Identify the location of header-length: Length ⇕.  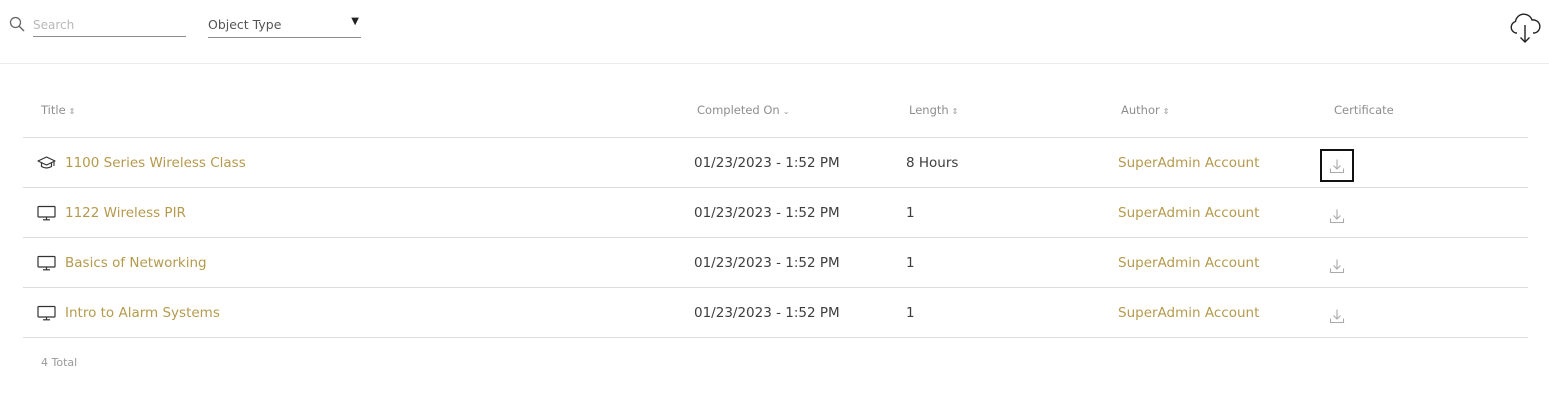
(933, 110).